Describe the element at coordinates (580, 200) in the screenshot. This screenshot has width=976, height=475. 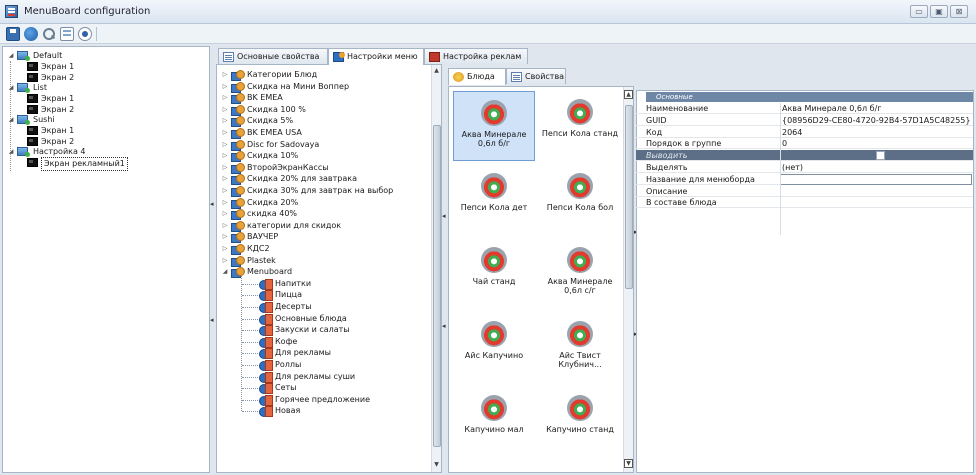
I see `dish-tile: Пепси Кола бол` at that location.